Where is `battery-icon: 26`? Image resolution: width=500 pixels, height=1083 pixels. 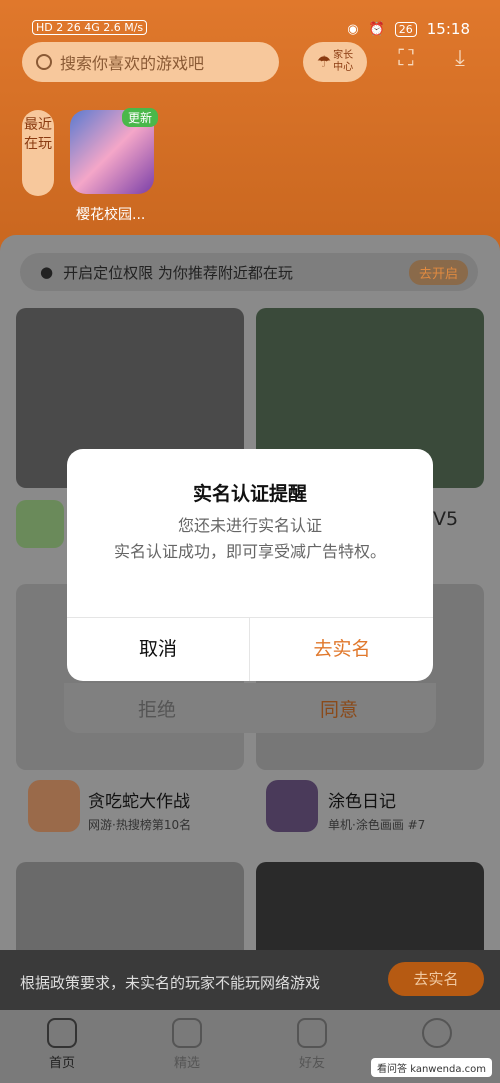
battery-icon: 26 is located at coordinates (405, 29).